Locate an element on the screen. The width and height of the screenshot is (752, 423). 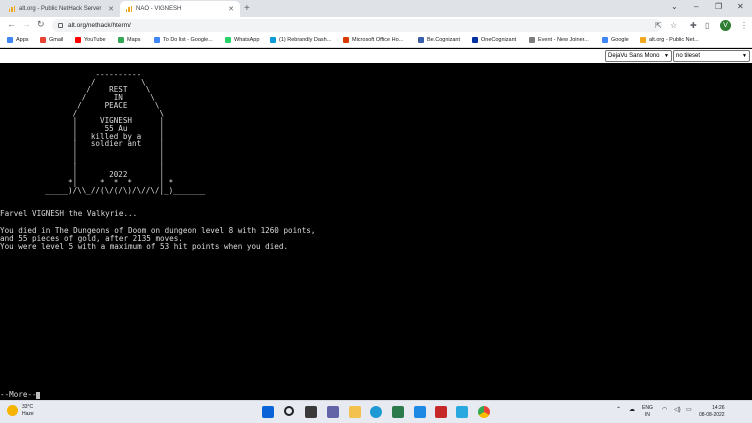
app-l-icon is located at coordinates (420, 412).